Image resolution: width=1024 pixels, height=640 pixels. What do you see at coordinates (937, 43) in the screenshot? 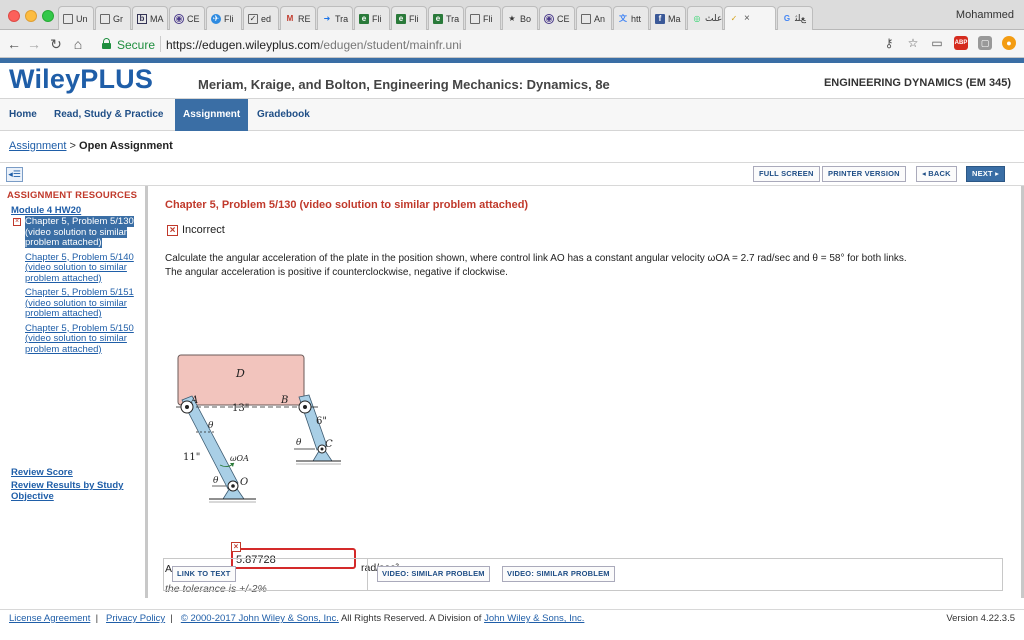
I see `cast-icon: ▭` at bounding box center [937, 43].